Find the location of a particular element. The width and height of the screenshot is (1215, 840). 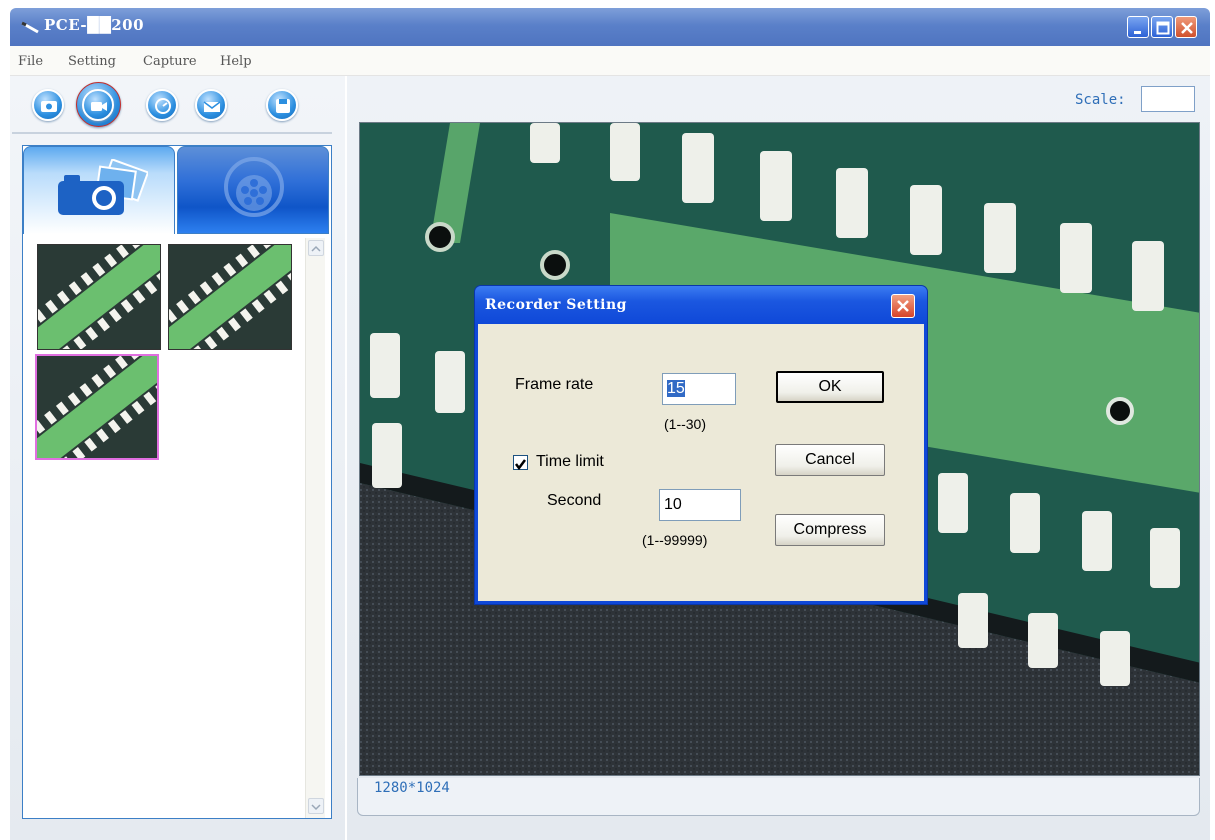

chevron-down-icon is located at coordinates (316, 807).